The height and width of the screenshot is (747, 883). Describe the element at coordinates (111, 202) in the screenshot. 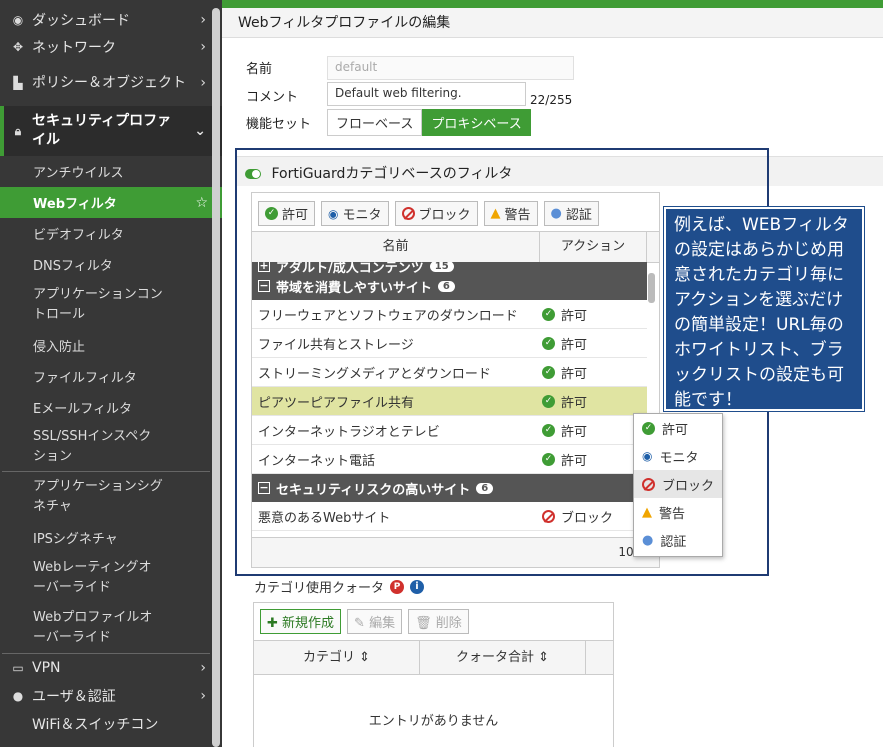

I see `sidebar-sub-webfilter: Webフィルタ ☆` at that location.